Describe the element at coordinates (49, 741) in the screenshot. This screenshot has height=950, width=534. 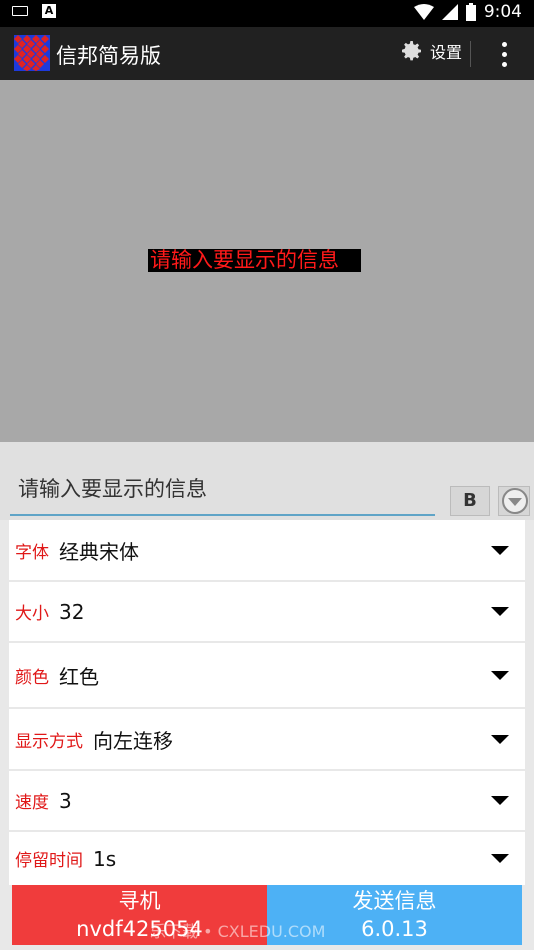
I see `setting-label: 显示方式` at that location.